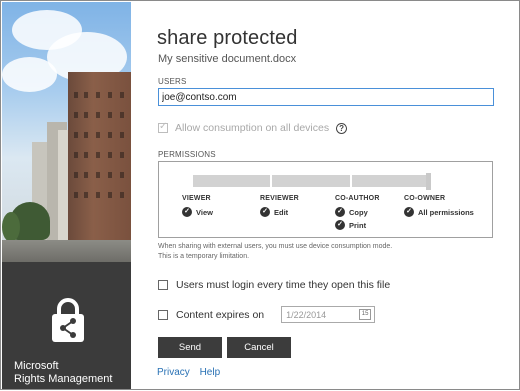 The width and height of the screenshot is (520, 391). Describe the element at coordinates (425, 198) in the screenshot. I see `level-name: CO-OWNER` at that location.